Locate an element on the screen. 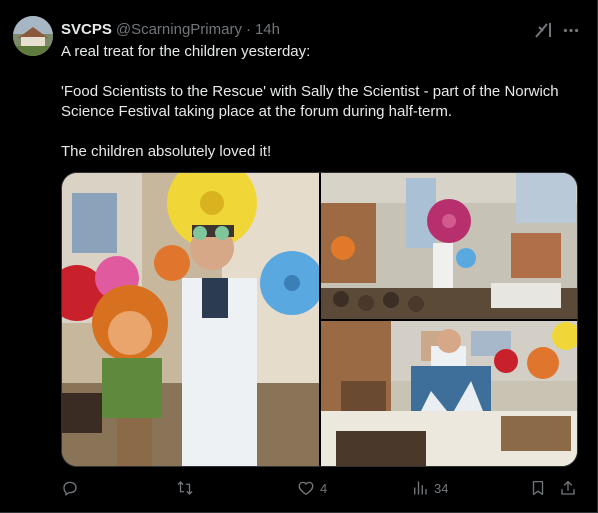 The image size is (598, 513). bookmark-button is located at coordinates (538, 488).